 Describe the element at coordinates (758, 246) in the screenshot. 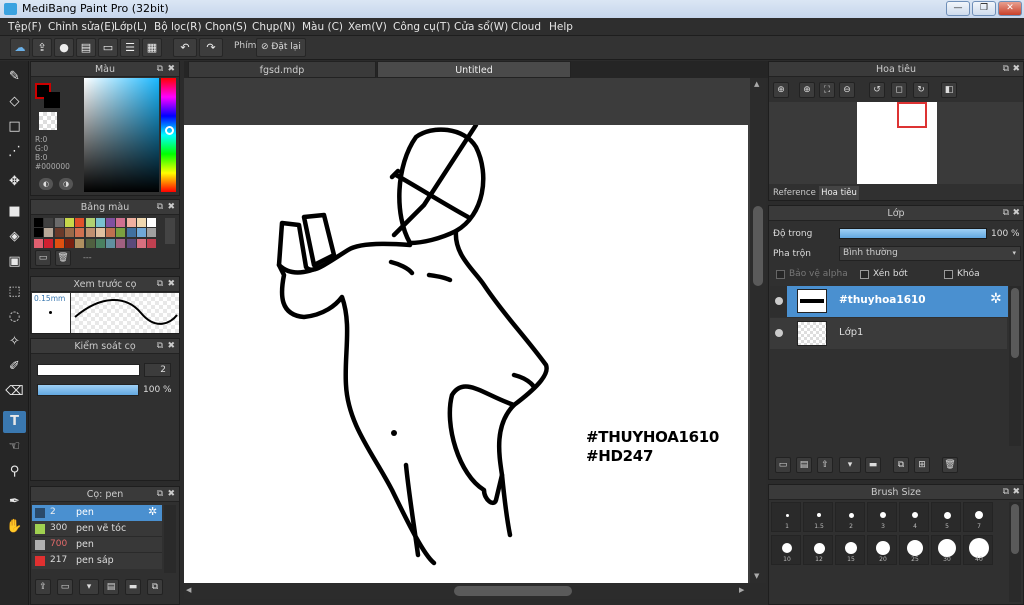

I see `vertical-scroll-thumb` at that location.